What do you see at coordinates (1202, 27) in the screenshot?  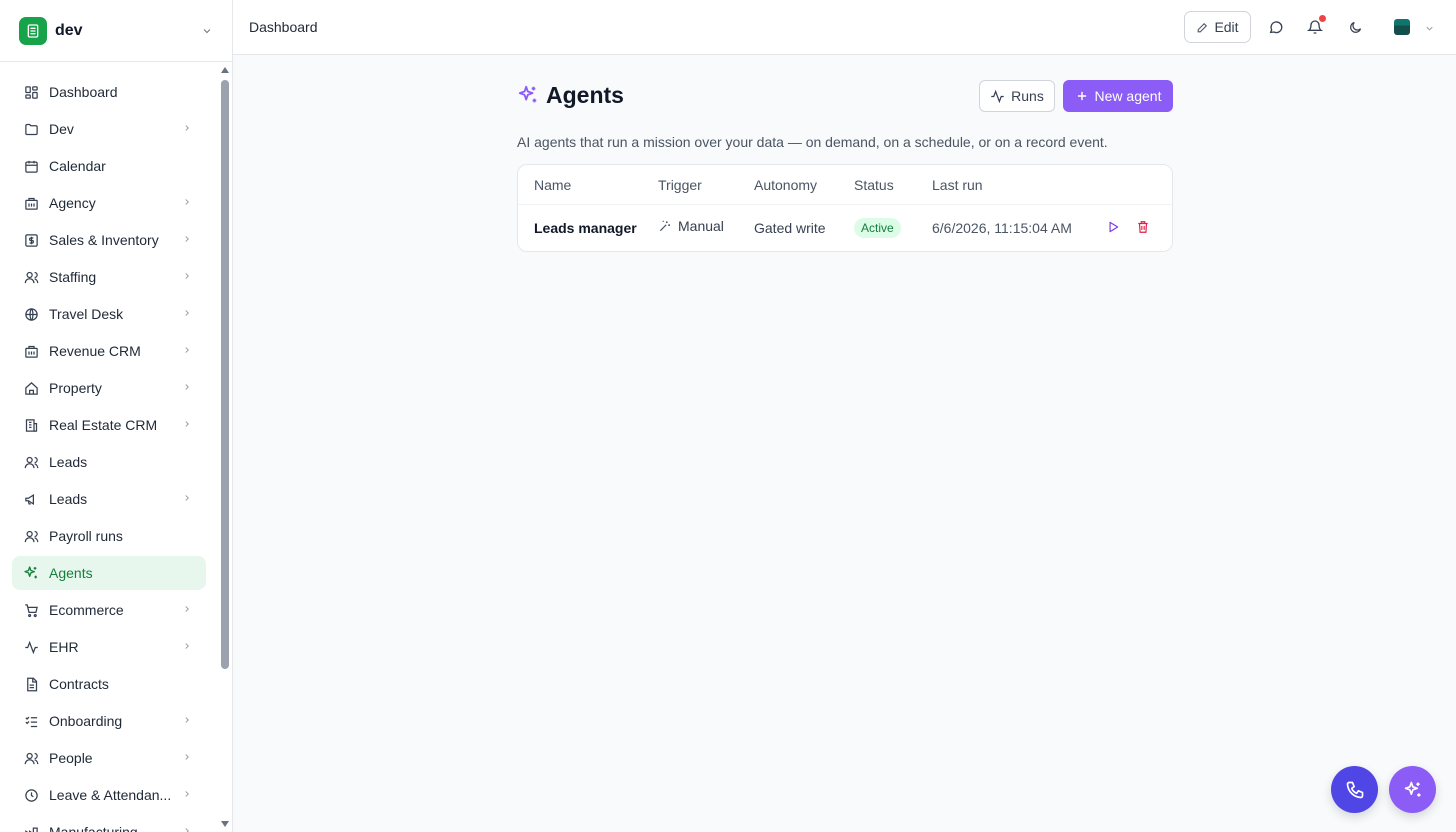 I see `pencil-icon` at bounding box center [1202, 27].